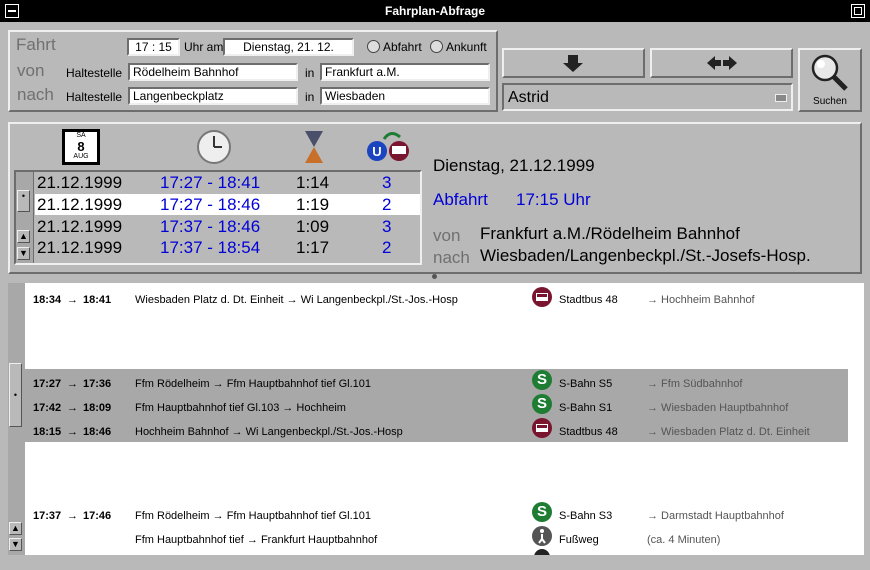 This screenshot has width=870, height=570. I want to click on swap-button, so click(721, 63).